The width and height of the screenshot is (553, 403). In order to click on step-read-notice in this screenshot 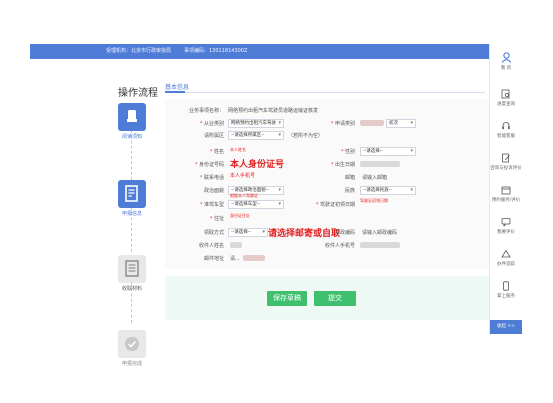, I will do `click(132, 117)`.